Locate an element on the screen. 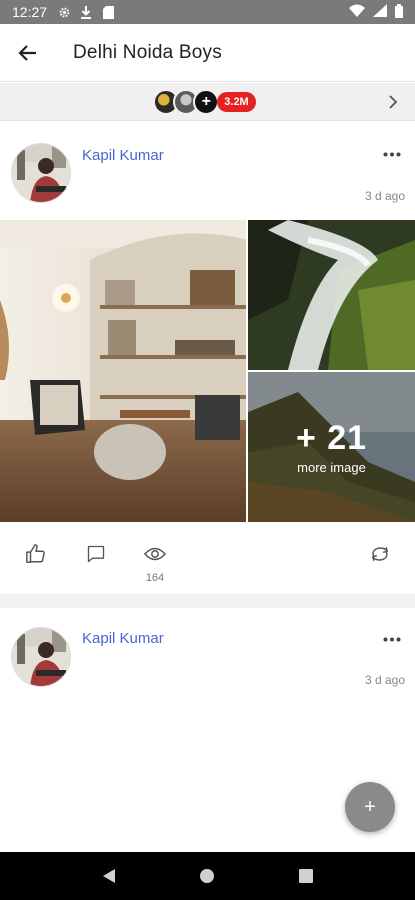 Image resolution: width=415 pixels, height=900 pixels. sd-card-icon is located at coordinates (108, 12).